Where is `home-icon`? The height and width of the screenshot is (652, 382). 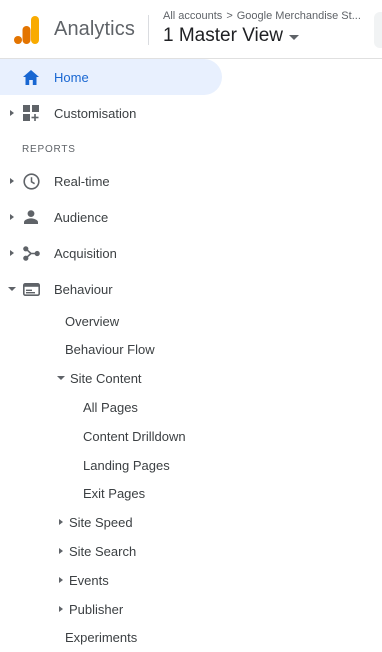
home-icon is located at coordinates (31, 77).